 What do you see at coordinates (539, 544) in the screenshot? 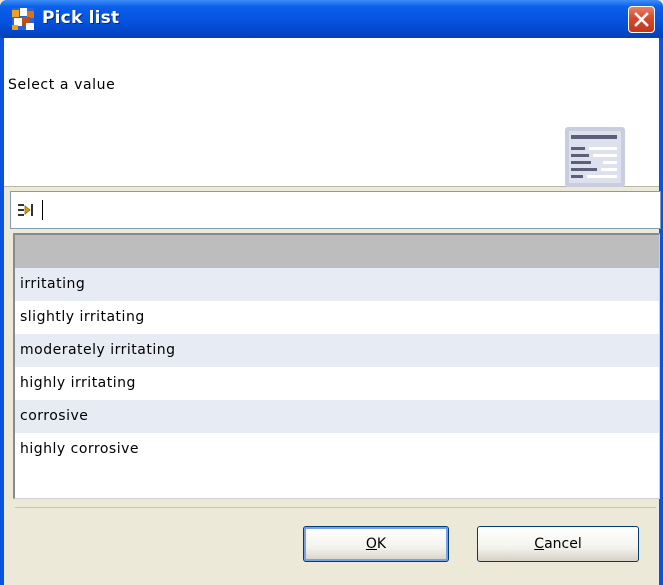
I see `cancel-mnemonic: C` at bounding box center [539, 544].